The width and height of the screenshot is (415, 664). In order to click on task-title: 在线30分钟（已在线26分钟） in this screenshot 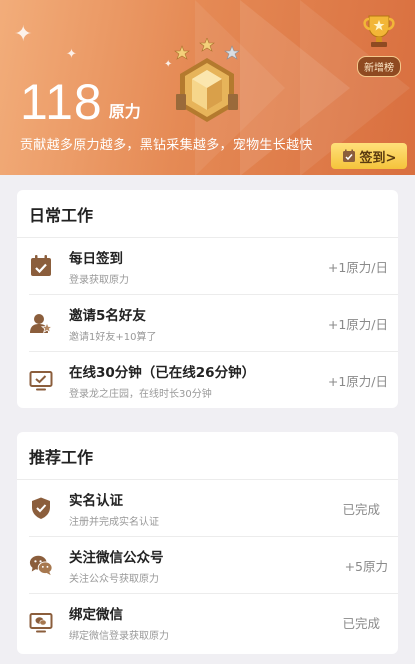, I will do `click(162, 373)`.